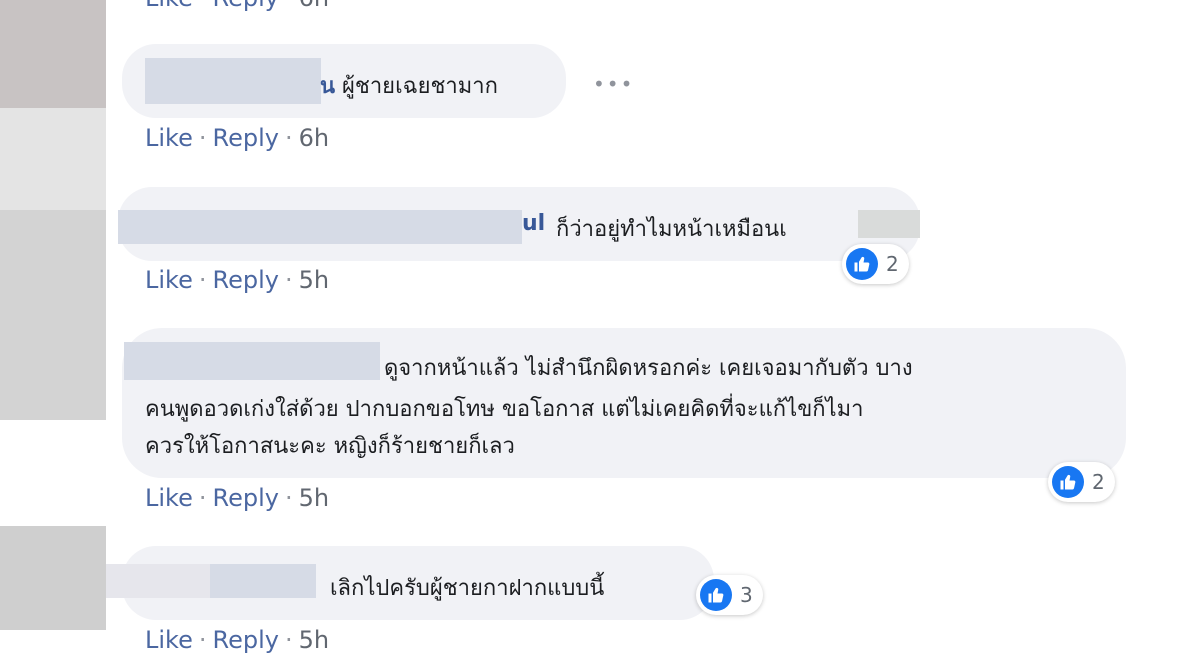 Image resolution: width=1200 pixels, height=670 pixels. What do you see at coordinates (671, 229) in the screenshot?
I see `comment-text: ก็ว่าอยู่ทำไมหน้าเหมือนเ` at bounding box center [671, 229].